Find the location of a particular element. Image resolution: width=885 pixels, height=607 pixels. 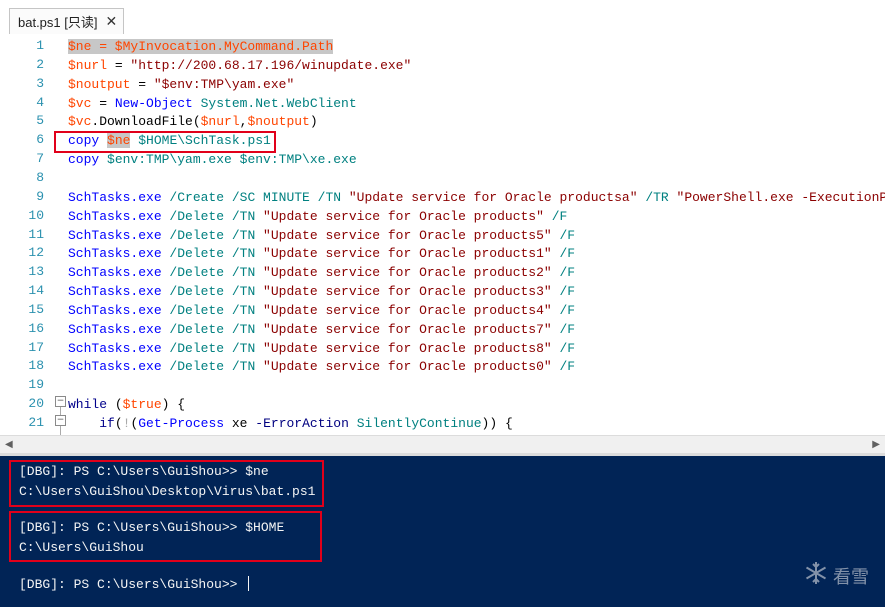

code-token: "Update service for Oracle products0" is located at coordinates (407, 367).